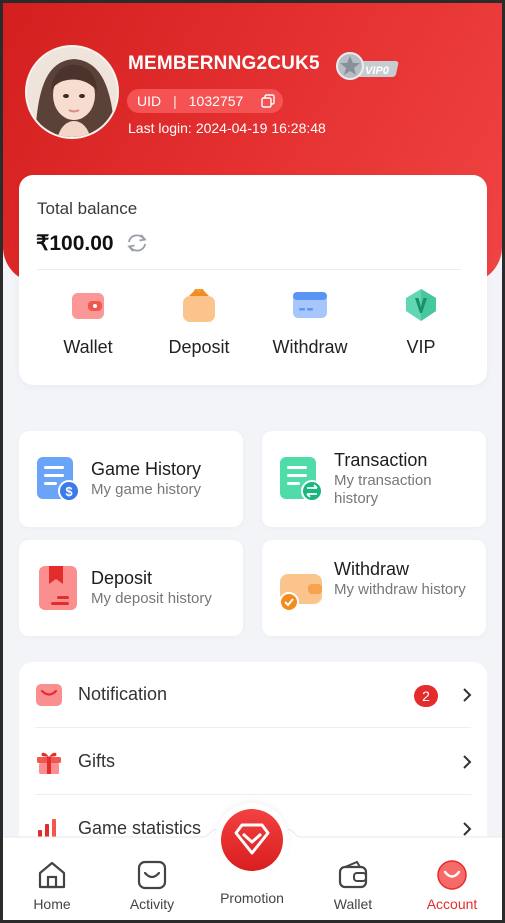  I want to click on vip-level-badge: VIP0, so click(367, 66).